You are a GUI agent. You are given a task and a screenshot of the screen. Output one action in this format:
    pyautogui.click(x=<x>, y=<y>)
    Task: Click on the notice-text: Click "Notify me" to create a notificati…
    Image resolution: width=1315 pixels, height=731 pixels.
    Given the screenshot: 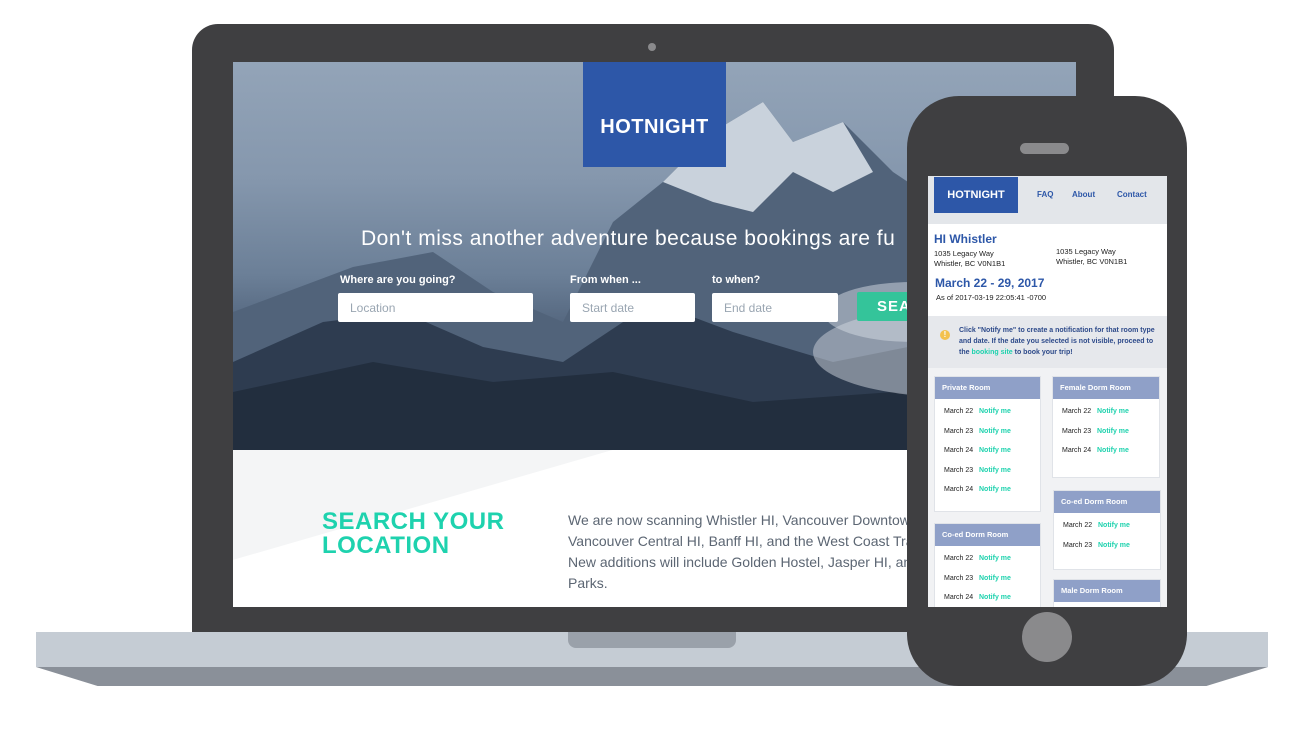 What is the action you would take?
    pyautogui.click(x=1060, y=341)
    